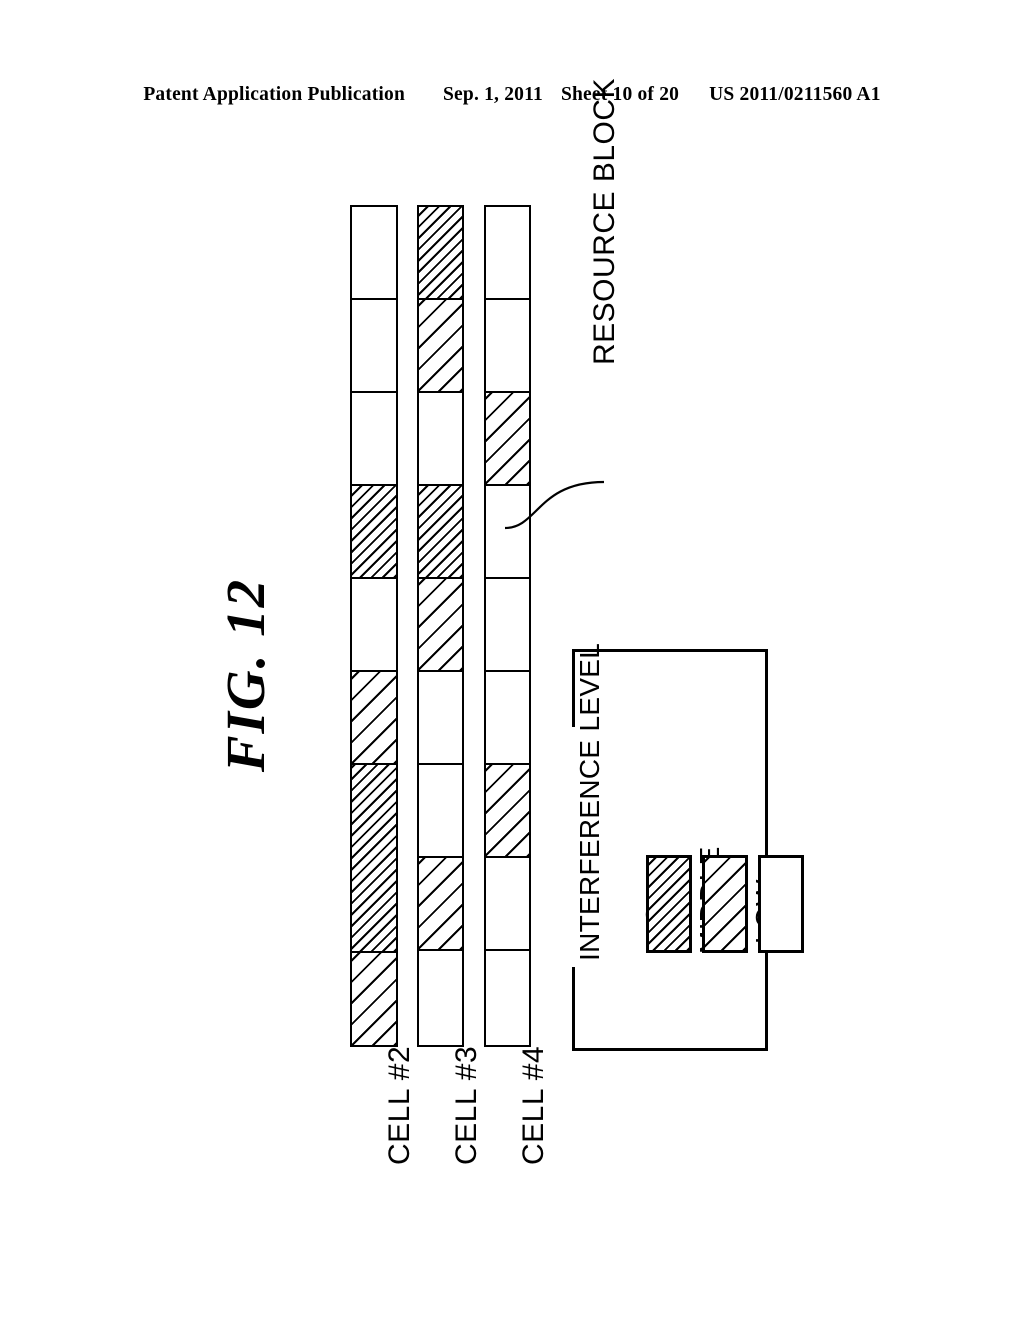 Image resolution: width=1024 pixels, height=1320 pixels. What do you see at coordinates (589, 801) in the screenshot?
I see `legend-title: INTERFERENCE LEVEL` at bounding box center [589, 801].